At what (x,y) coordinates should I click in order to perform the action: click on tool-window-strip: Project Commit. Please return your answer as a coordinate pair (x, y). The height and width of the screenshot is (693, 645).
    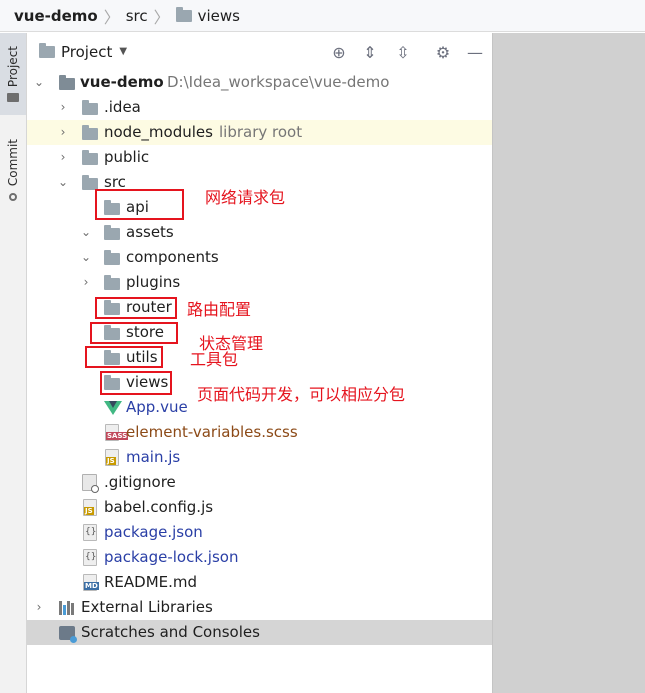
    Looking at the image, I should click on (13, 363).